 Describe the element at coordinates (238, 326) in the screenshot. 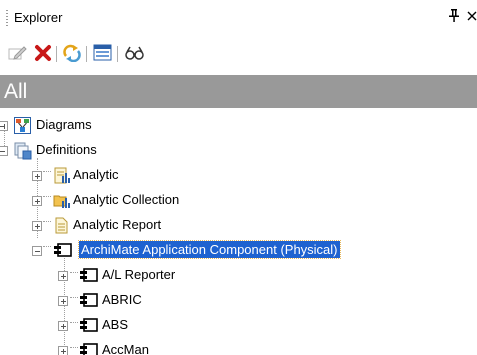

I see `tree-node-child: ABS` at that location.